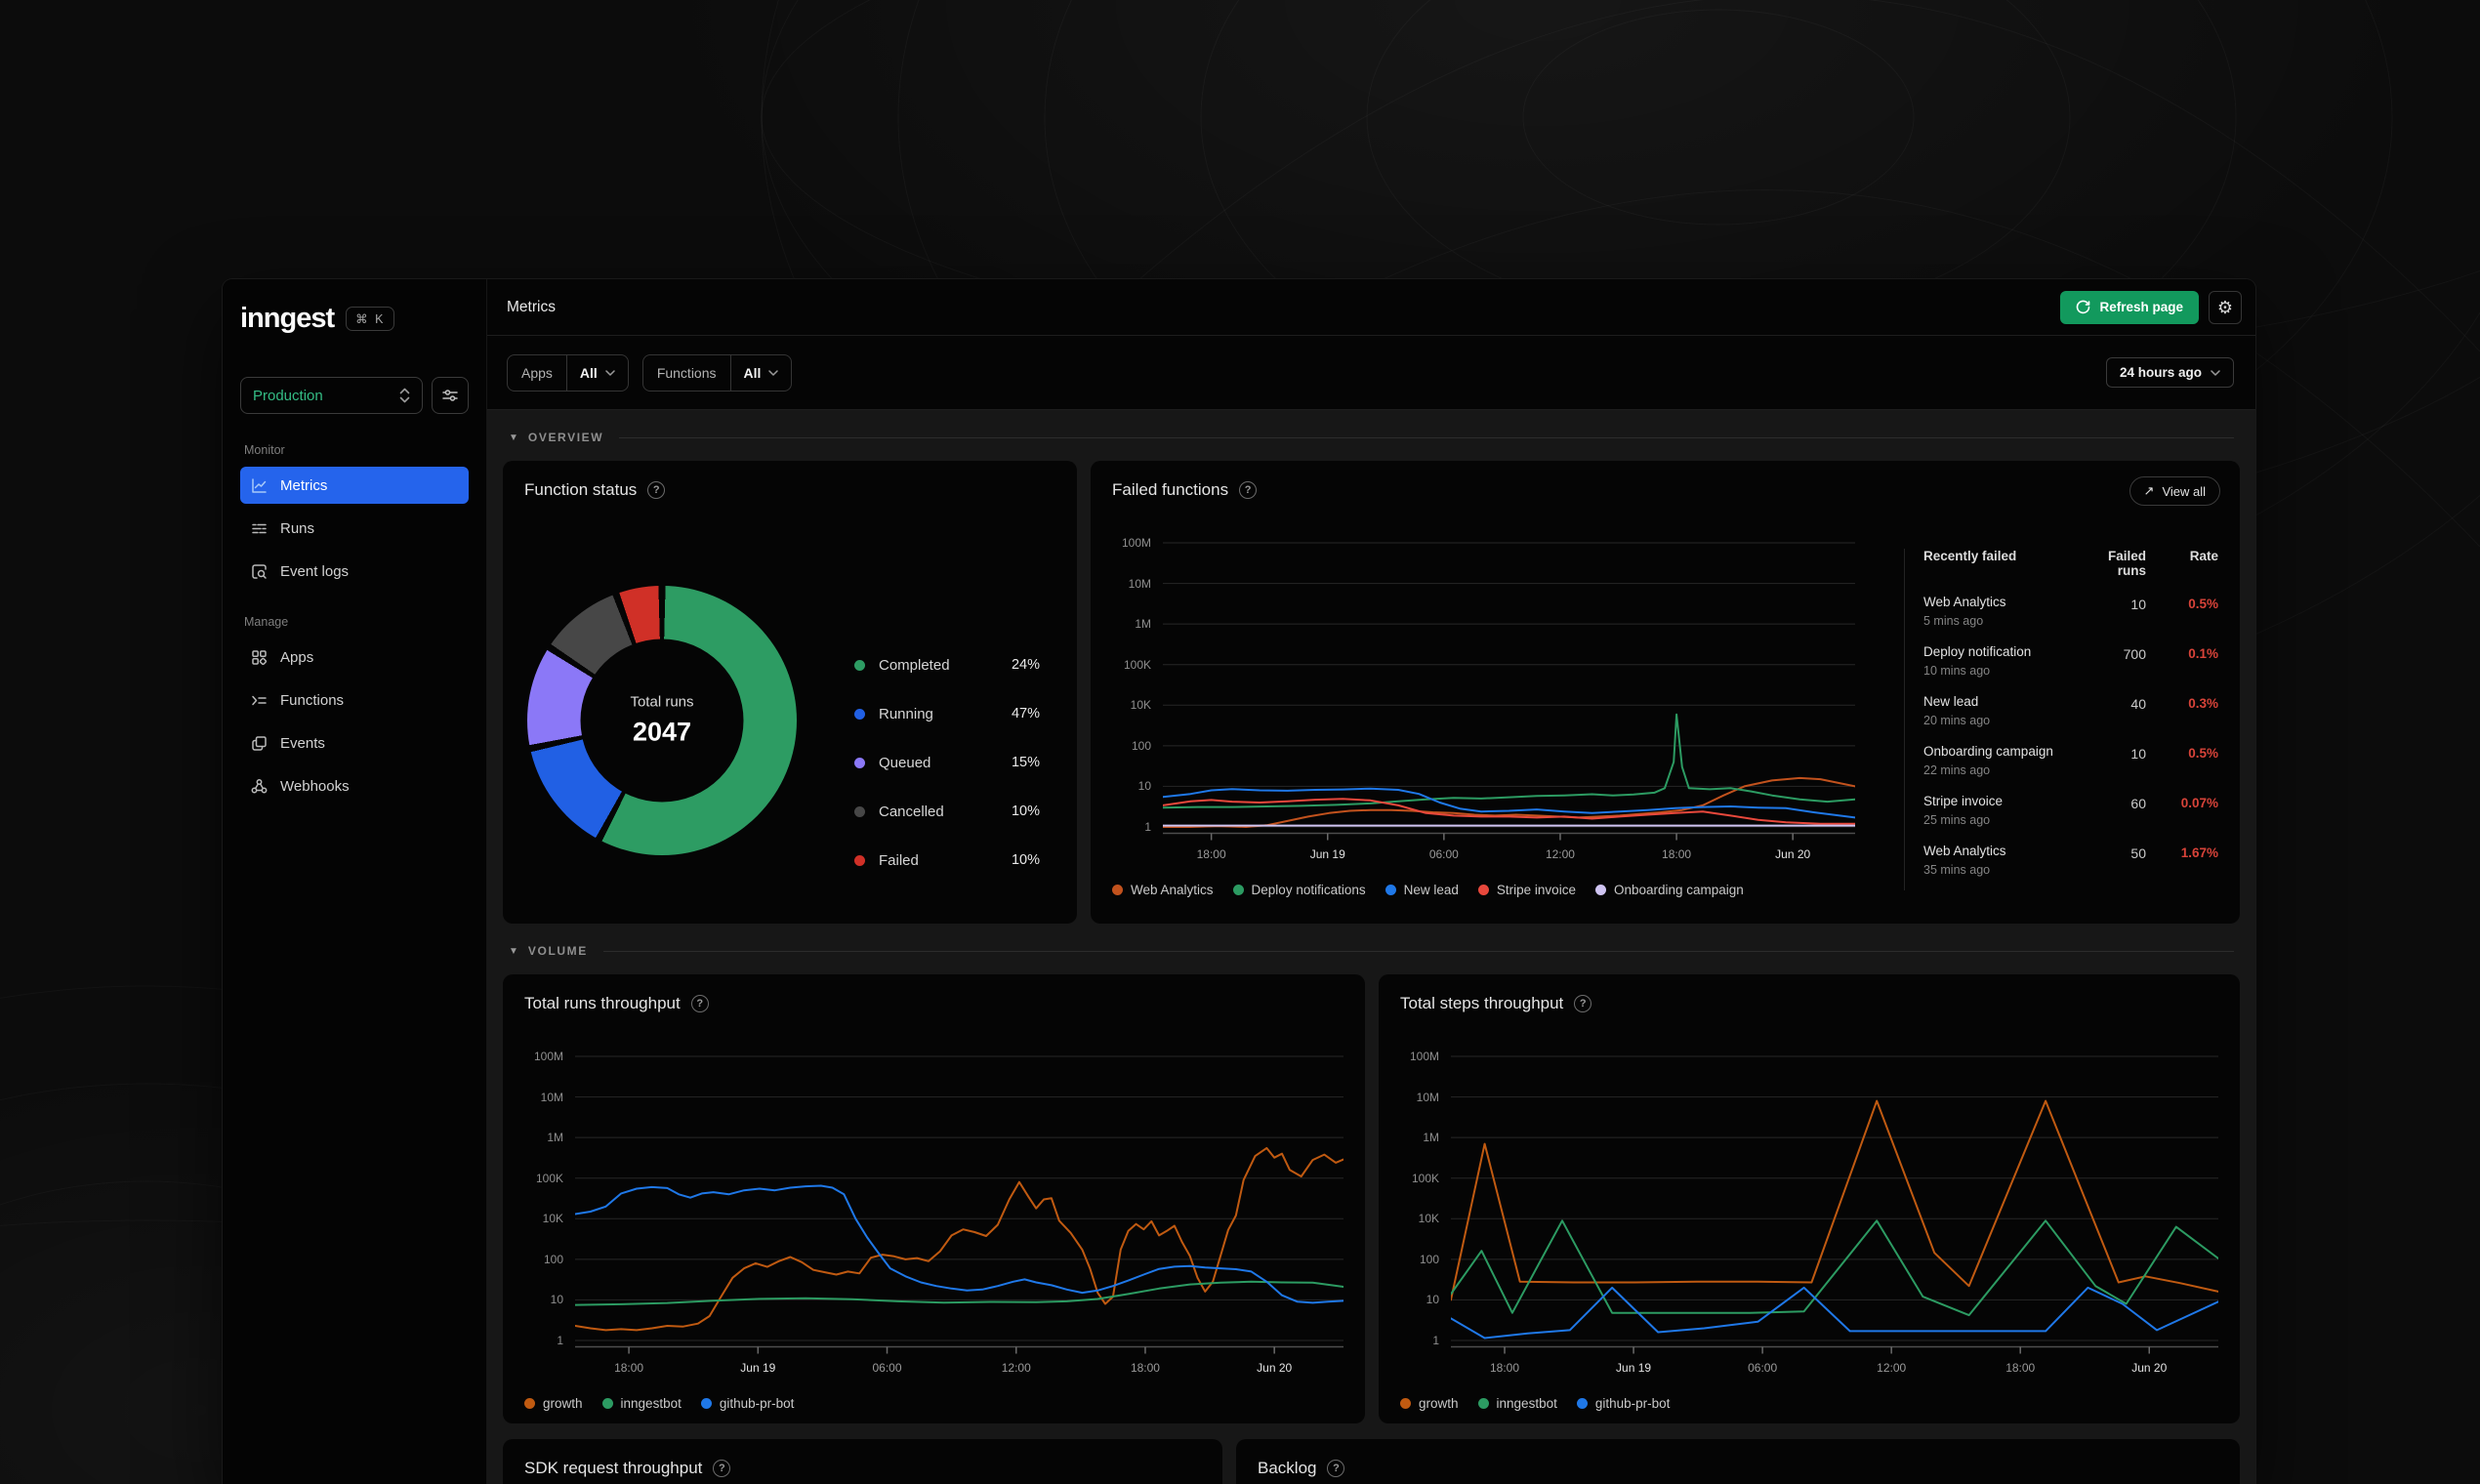 The width and height of the screenshot is (2480, 1484). I want to click on settings-button: ⚙, so click(2225, 307).